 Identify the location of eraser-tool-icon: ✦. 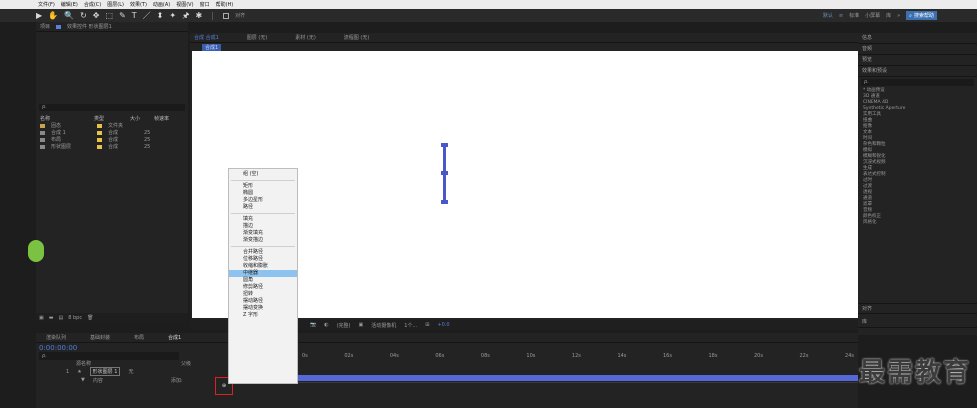
(172, 15).